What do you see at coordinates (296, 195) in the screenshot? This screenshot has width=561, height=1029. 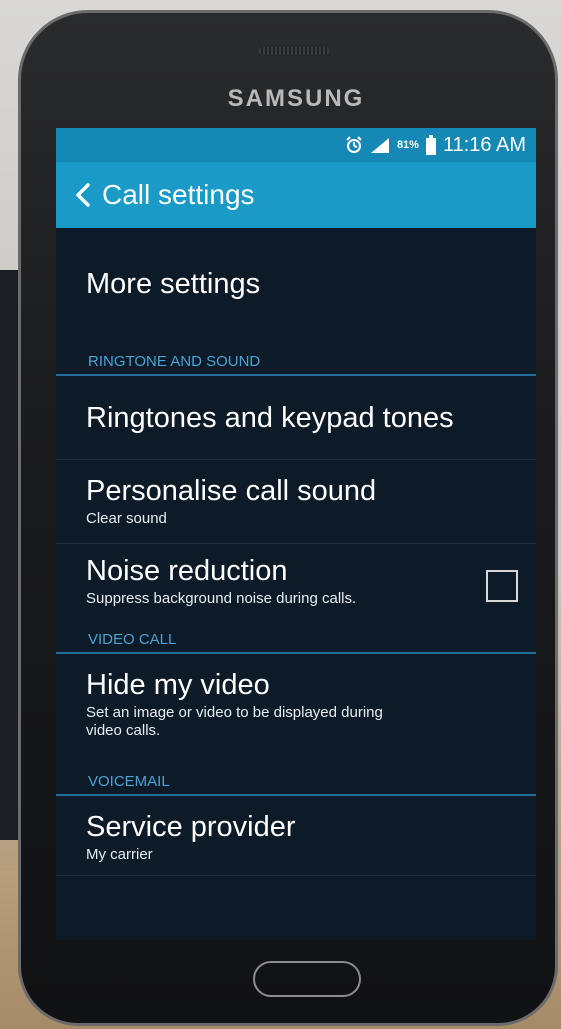 I see `action-bar: Call settings` at bounding box center [296, 195].